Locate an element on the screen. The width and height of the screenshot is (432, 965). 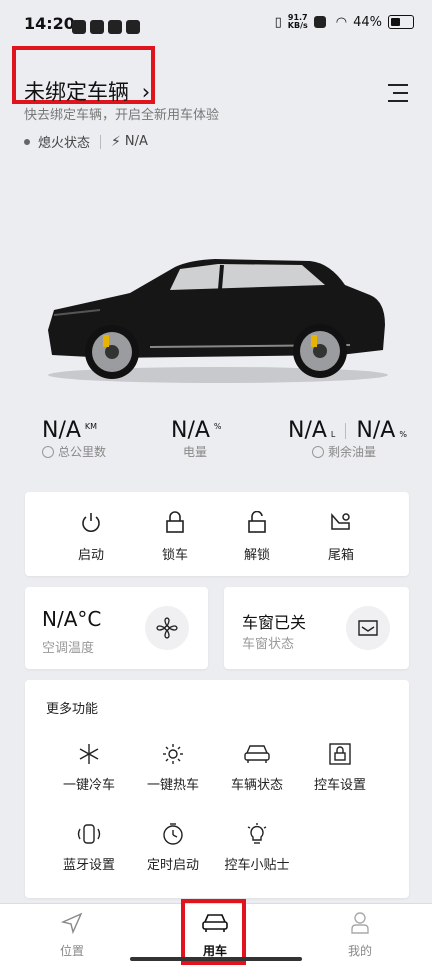
climate-label: 空调温度 is located at coordinates (68, 648).